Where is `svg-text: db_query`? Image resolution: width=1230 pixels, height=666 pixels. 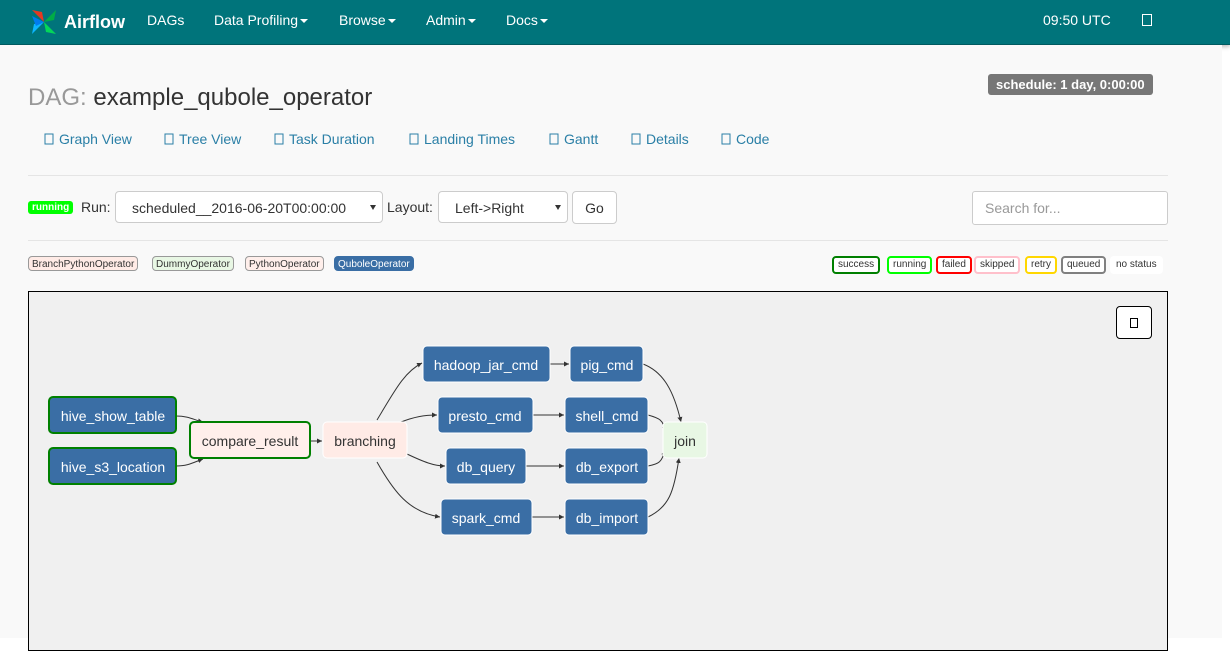 svg-text: db_query is located at coordinates (486, 467).